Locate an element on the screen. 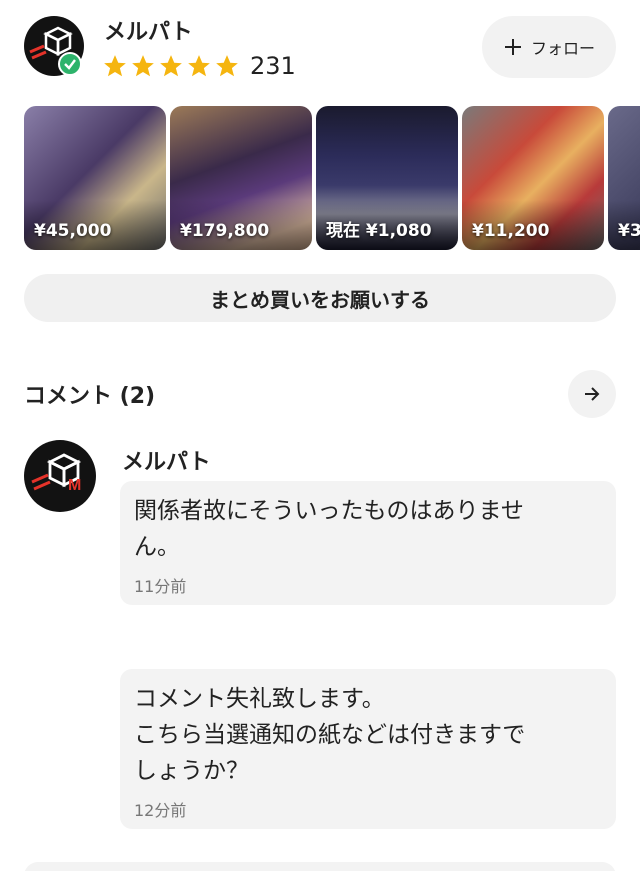 The image size is (640, 871). plus-icon is located at coordinates (512, 47).